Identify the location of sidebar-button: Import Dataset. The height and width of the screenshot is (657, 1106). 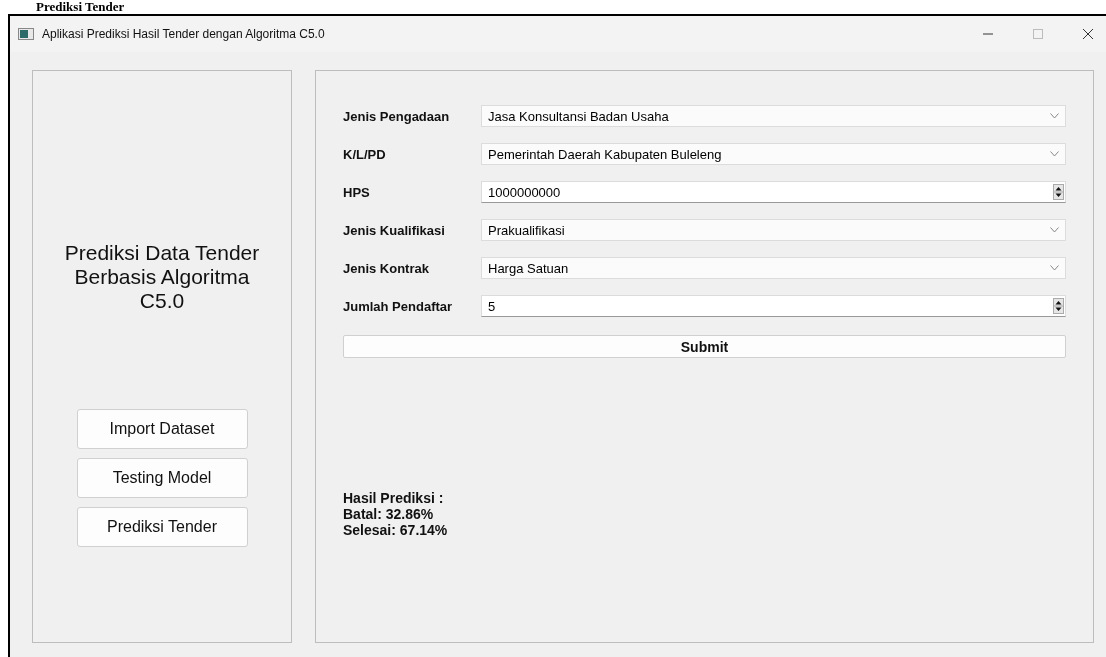
(162, 429).